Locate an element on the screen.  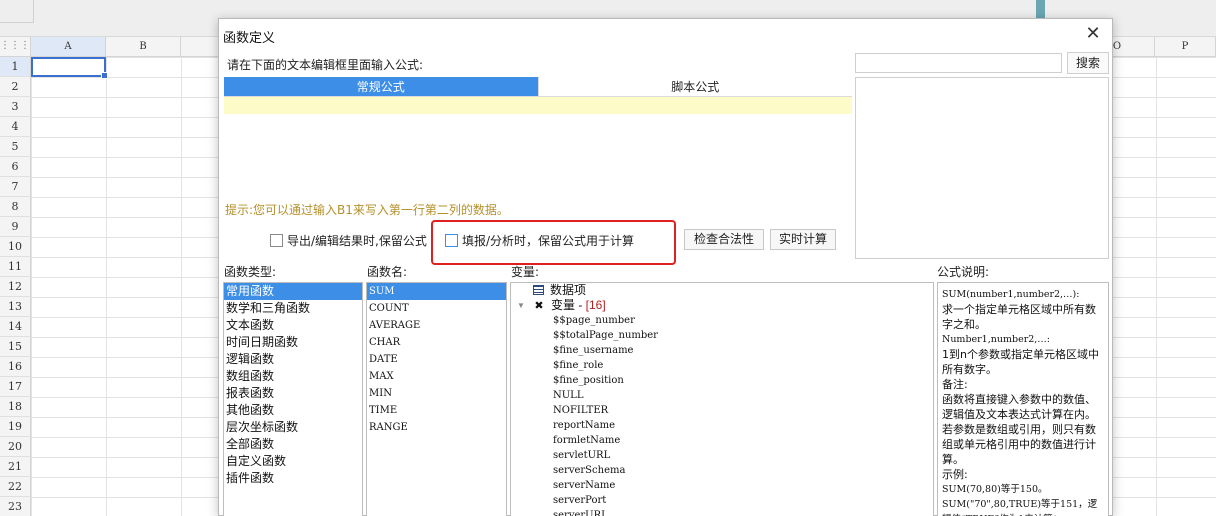
function-name-item: SUM is located at coordinates (436, 291).